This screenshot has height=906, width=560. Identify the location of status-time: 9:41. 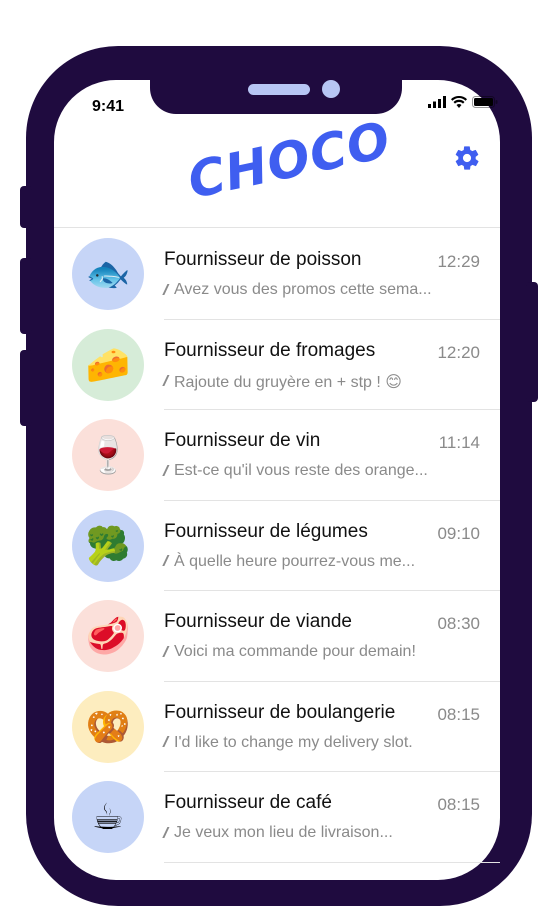
(108, 106).